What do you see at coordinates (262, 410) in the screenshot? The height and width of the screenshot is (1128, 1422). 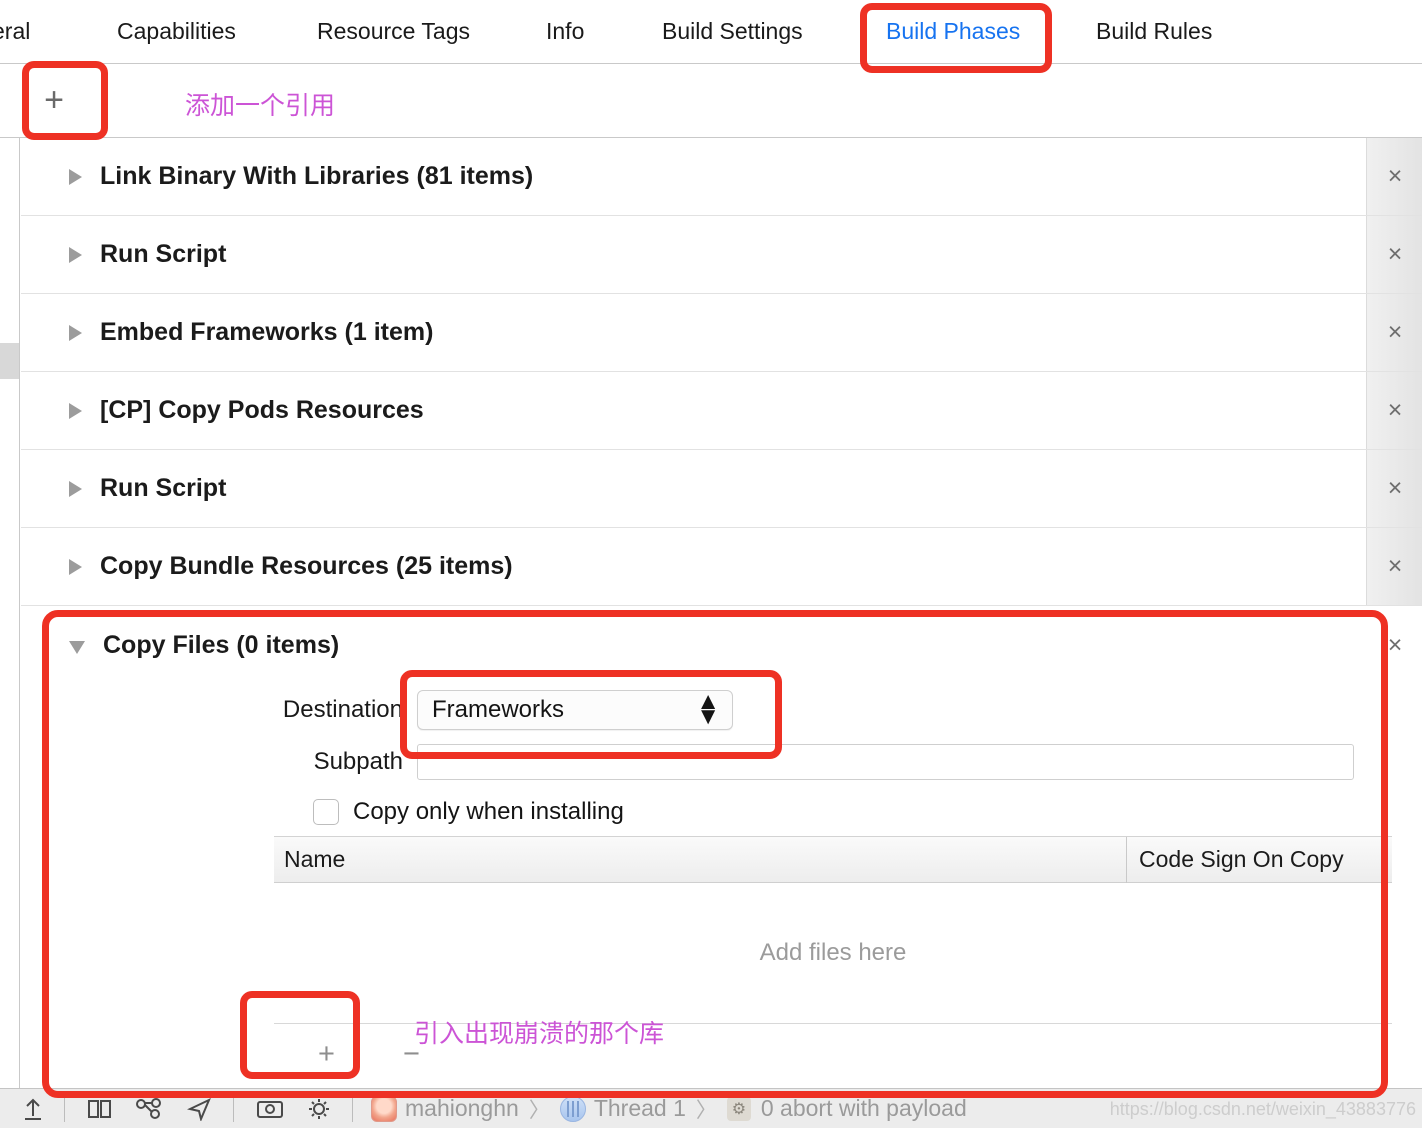 I see `phase-title: [CP] Copy Pods Resources` at bounding box center [262, 410].